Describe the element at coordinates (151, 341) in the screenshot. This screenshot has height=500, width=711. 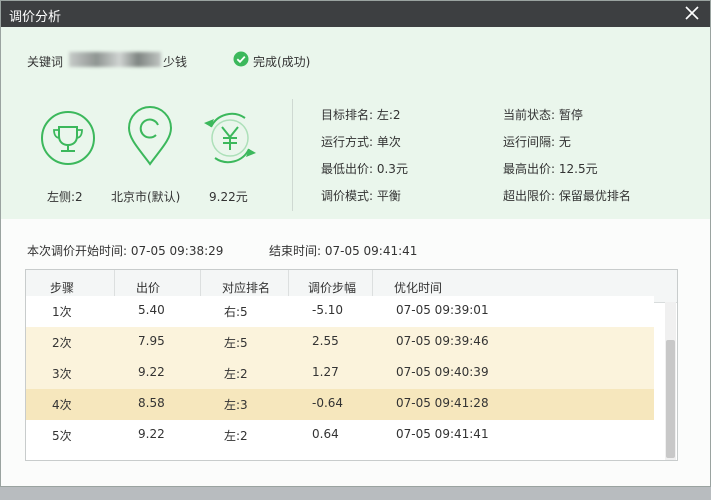
I see `cell-bid: 7.95` at that location.